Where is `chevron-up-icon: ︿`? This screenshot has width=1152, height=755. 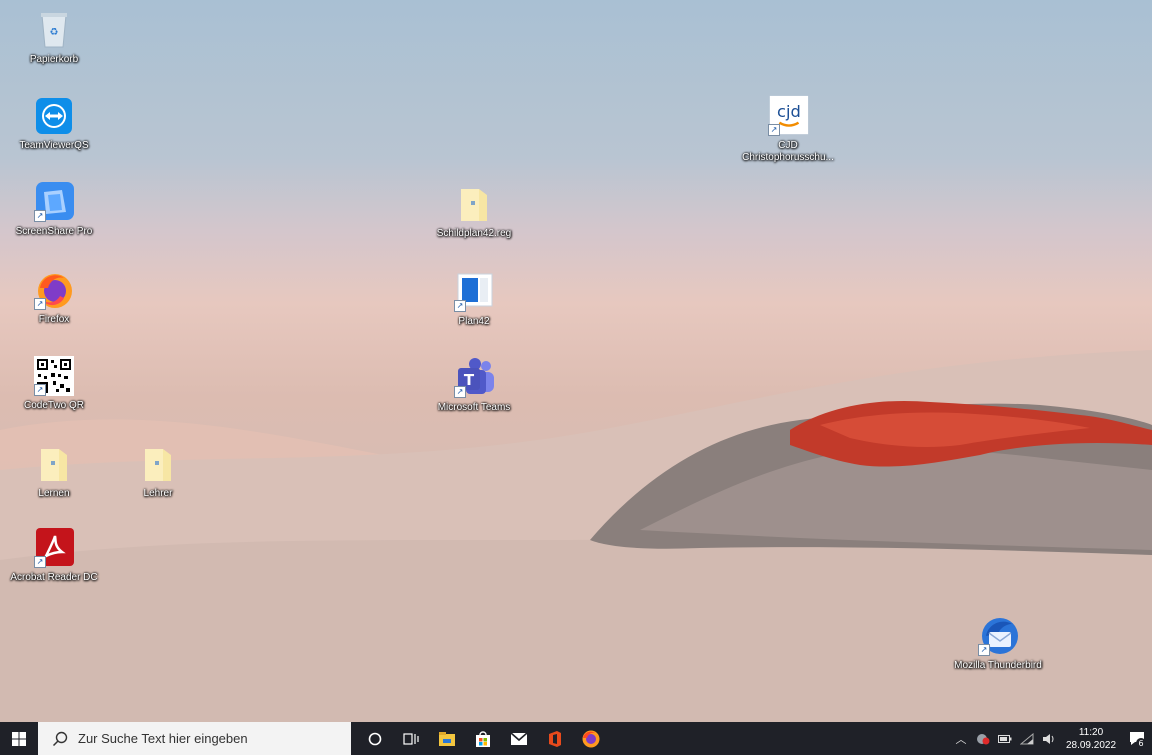
chevron-up-icon: ︿ is located at coordinates (961, 739).